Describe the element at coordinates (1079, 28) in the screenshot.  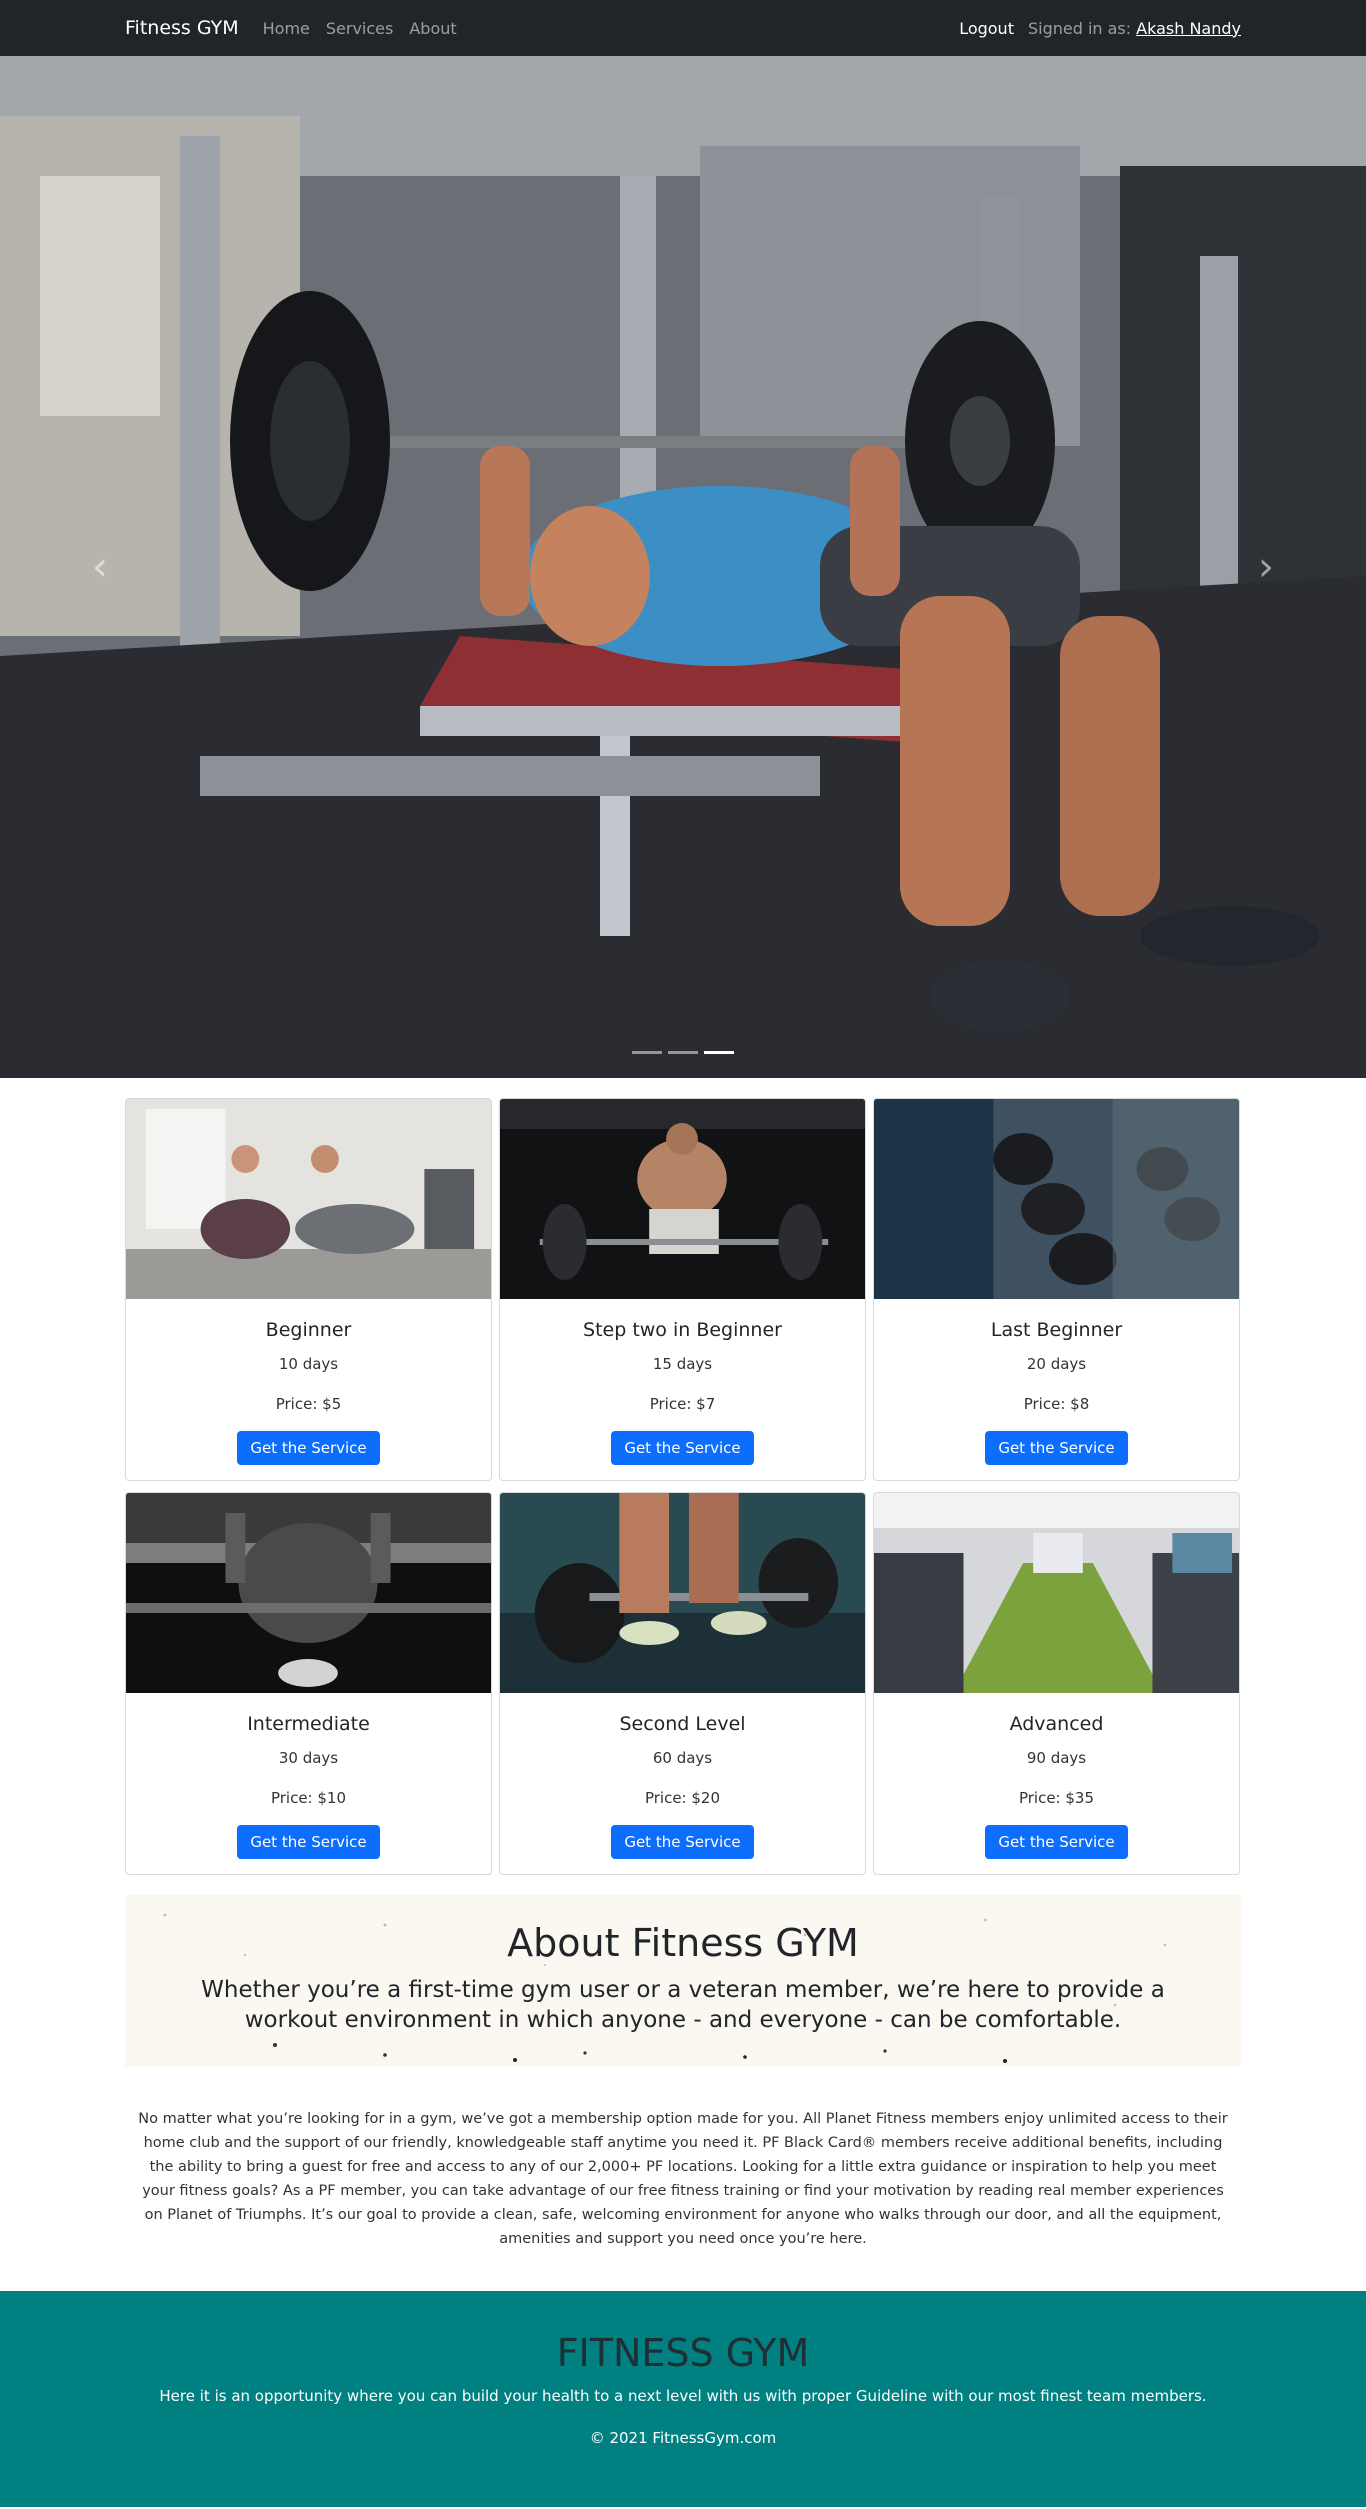
I see `signed-in-label: Signed in as:` at that location.